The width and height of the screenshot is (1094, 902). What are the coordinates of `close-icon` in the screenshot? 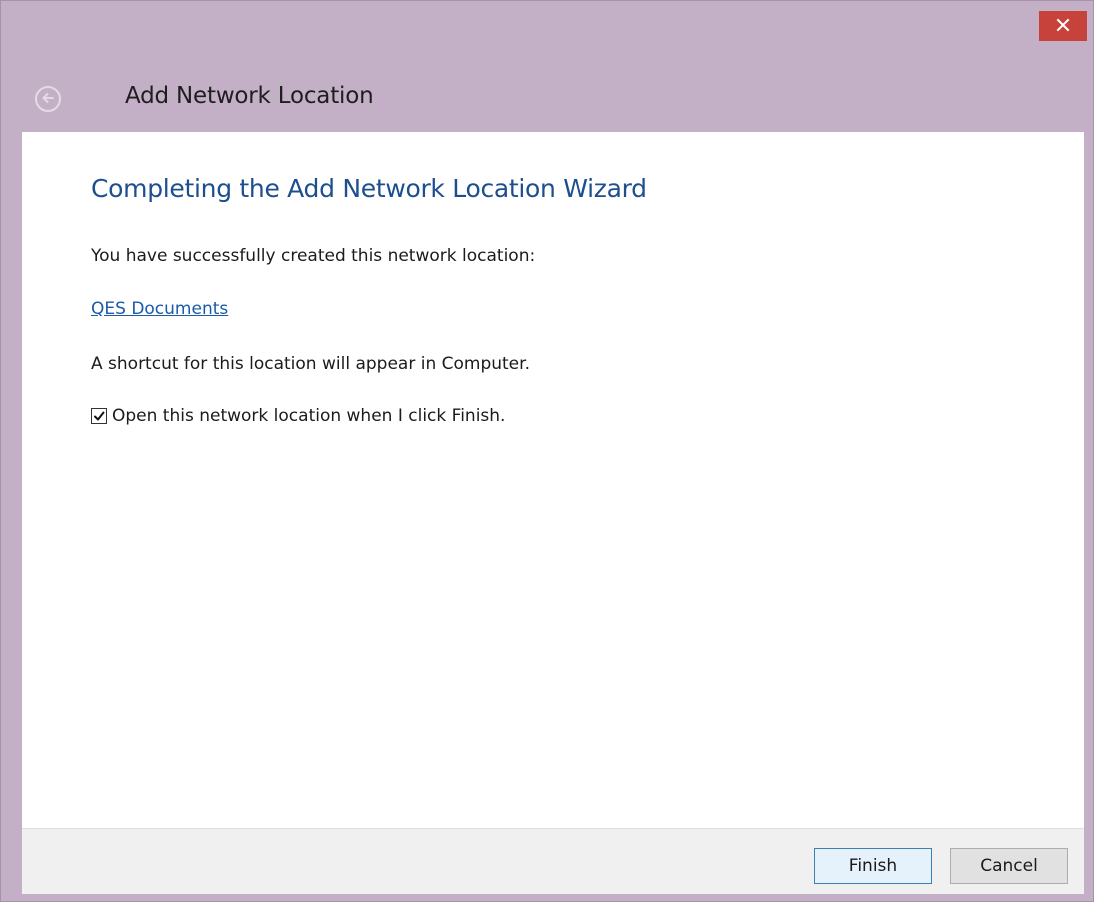 It's located at (1063, 26).